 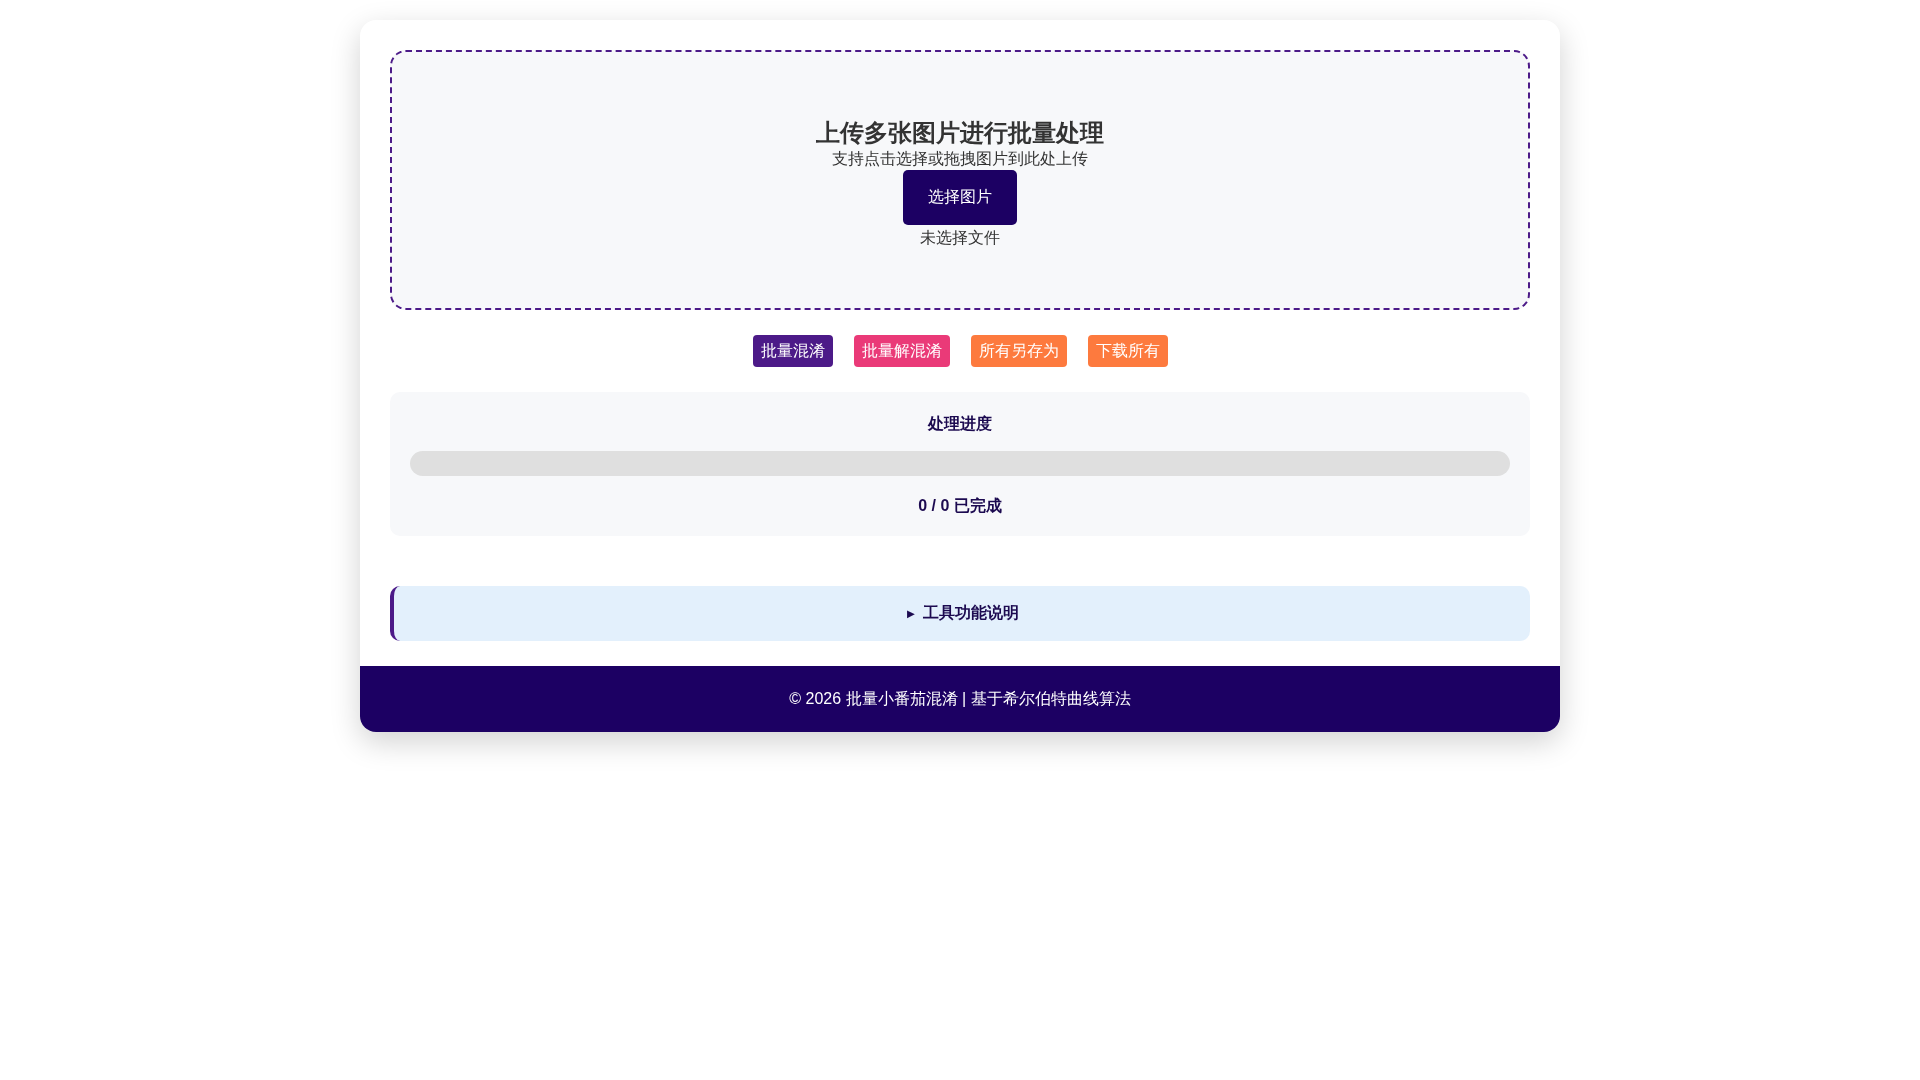 I want to click on action-button: 批量解混淆, so click(x=901, y=351).